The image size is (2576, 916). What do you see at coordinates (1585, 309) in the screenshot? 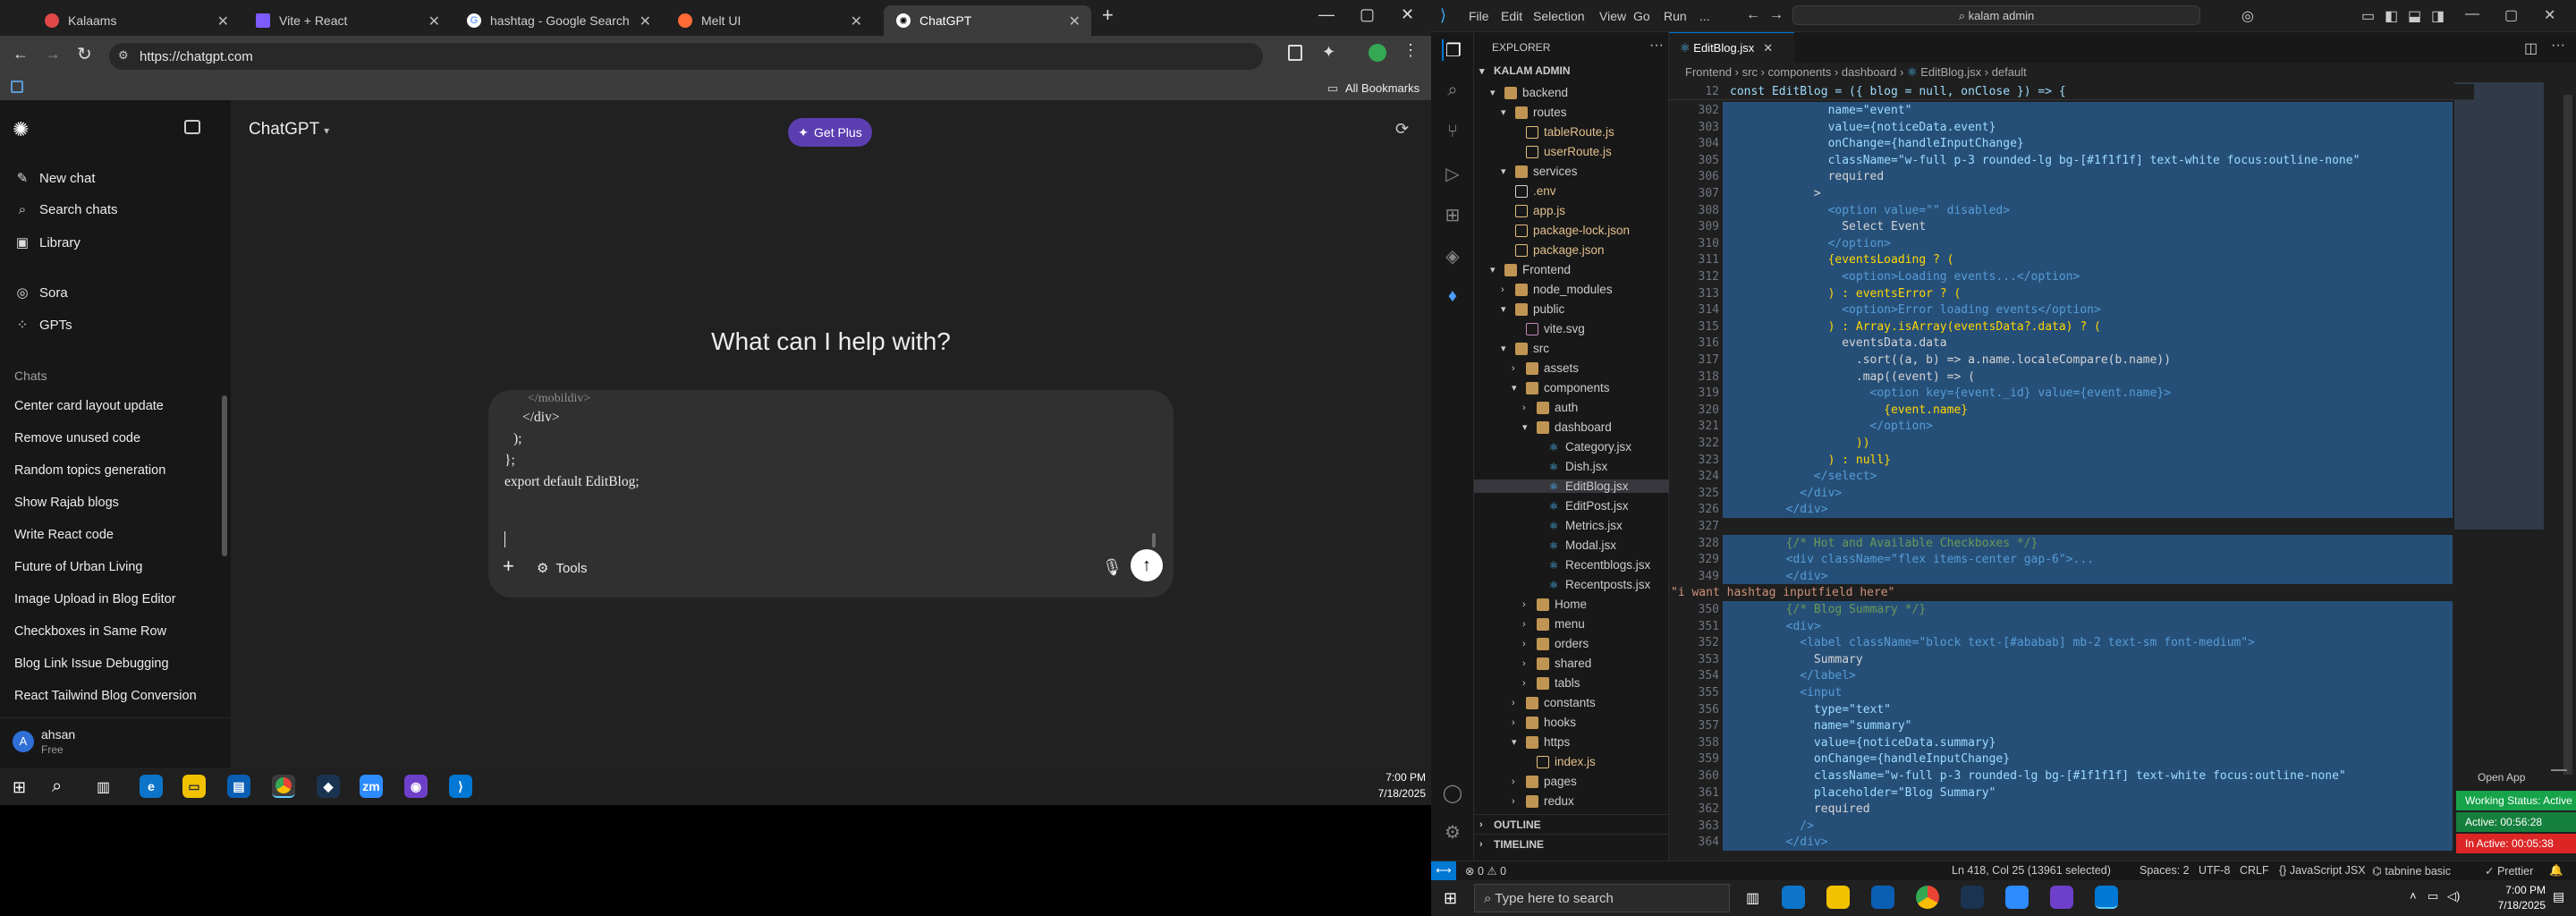
I see `tree-item: ▾ public` at bounding box center [1585, 309].